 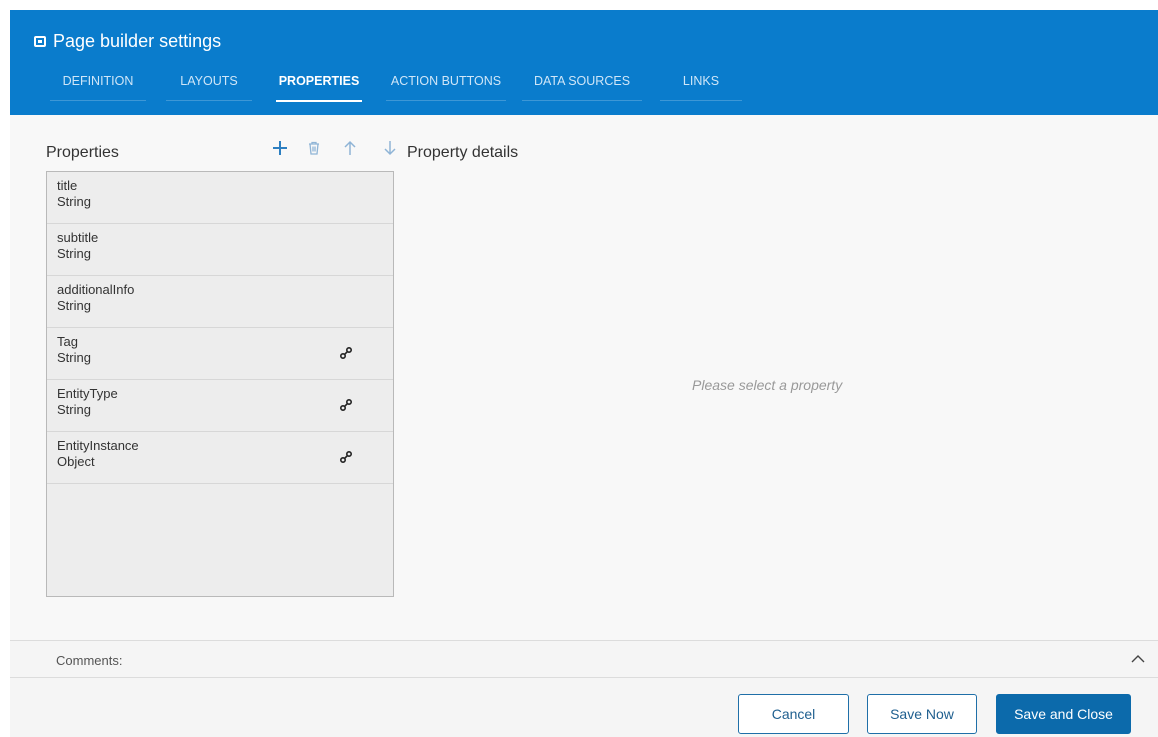 I want to click on save-and-close-button: Save and Close, so click(x=1063, y=714).